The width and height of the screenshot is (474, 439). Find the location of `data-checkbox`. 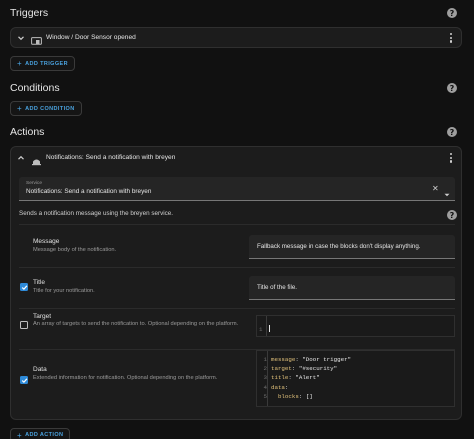

data-checkbox is located at coordinates (24, 380).